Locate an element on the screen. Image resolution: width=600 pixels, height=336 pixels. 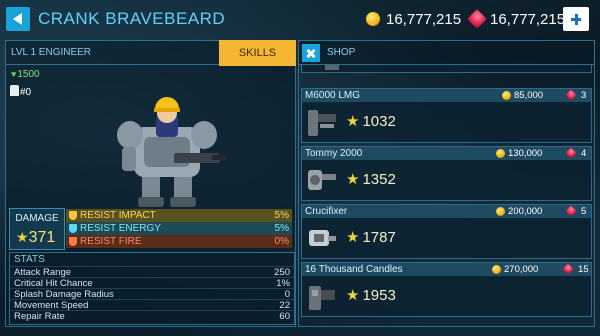
hp-value: 1500 is located at coordinates (28, 74).